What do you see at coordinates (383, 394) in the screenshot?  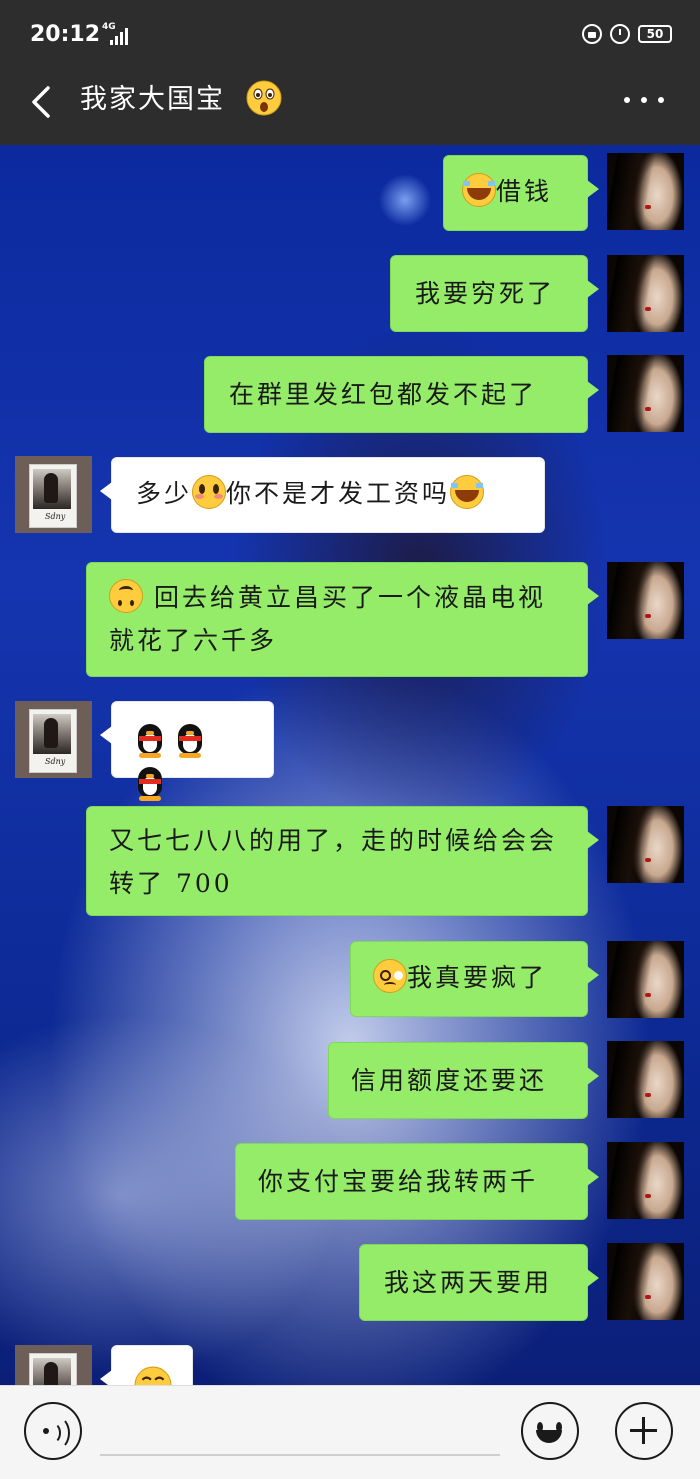 I see `message-text: 在群里发红包都发不起了` at bounding box center [383, 394].